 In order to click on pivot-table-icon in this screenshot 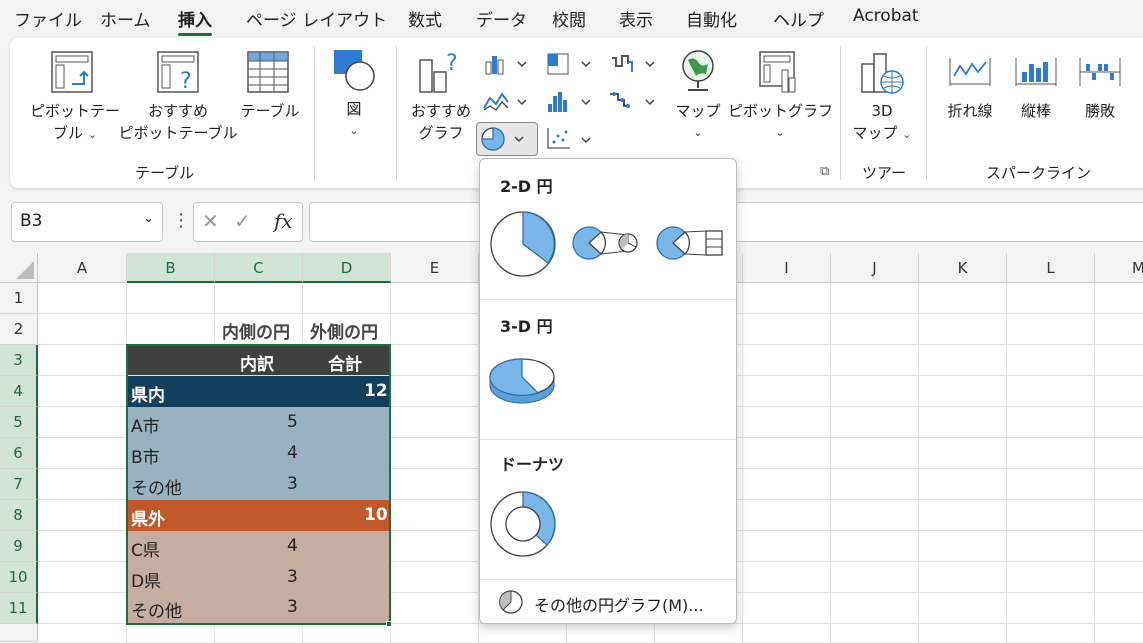, I will do `click(72, 74)`.